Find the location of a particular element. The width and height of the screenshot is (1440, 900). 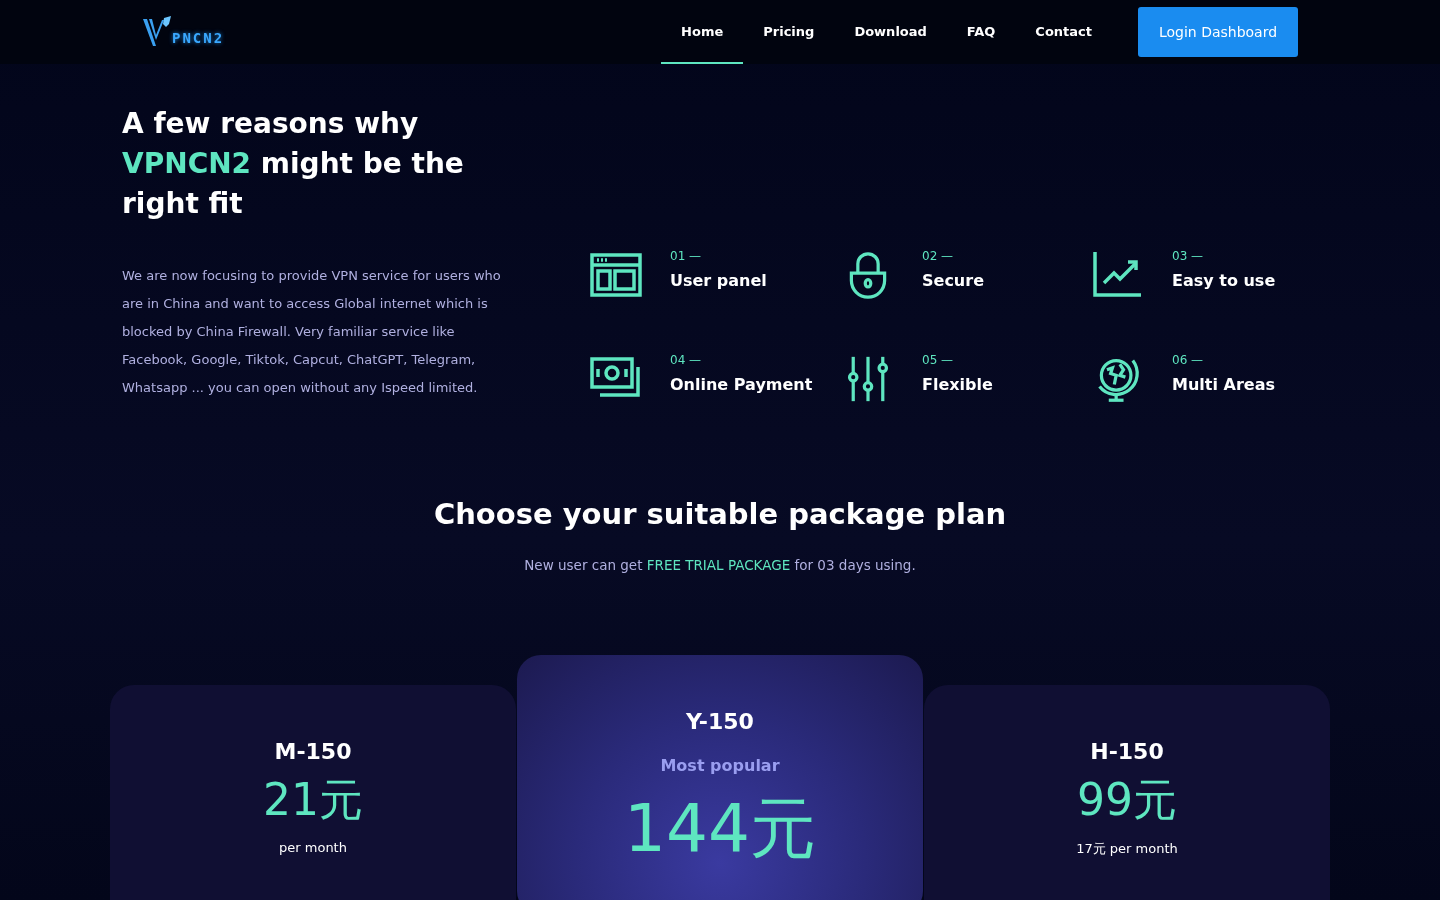

logo: PNCN2 is located at coordinates (183, 32).